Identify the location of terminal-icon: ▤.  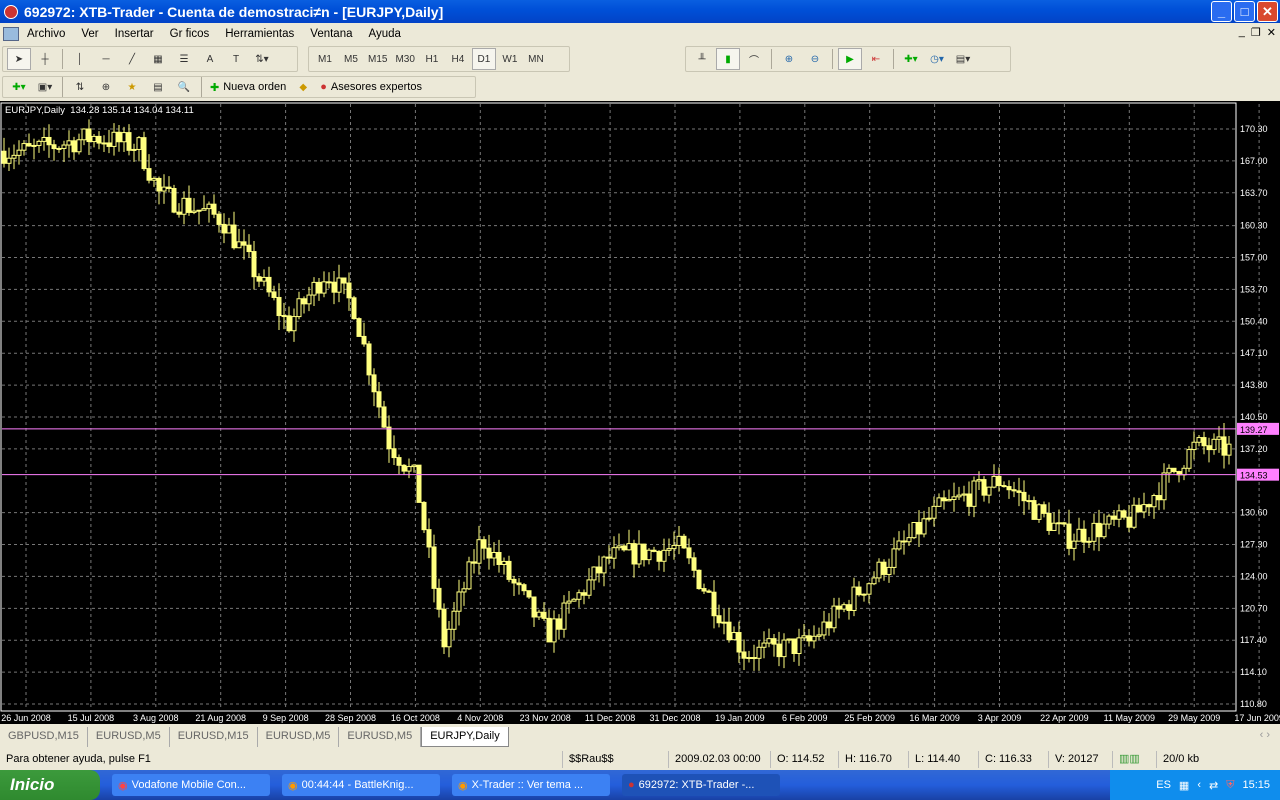
(158, 87).